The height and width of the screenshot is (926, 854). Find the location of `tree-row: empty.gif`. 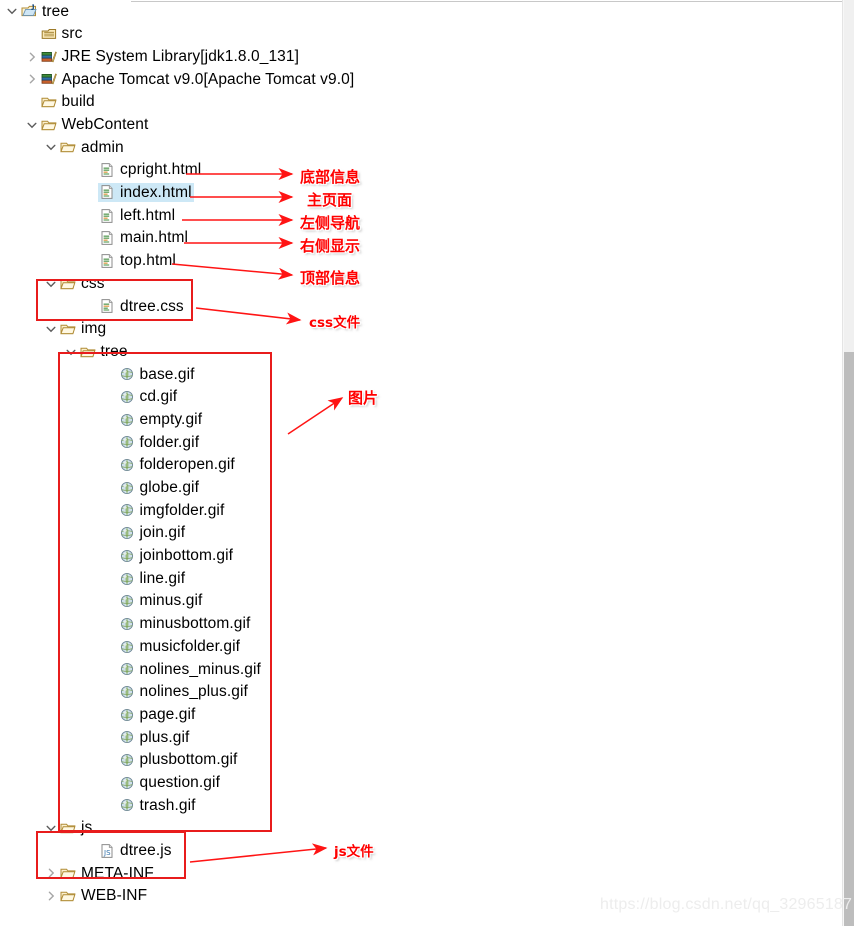

tree-row: empty.gif is located at coordinates (320, 419).